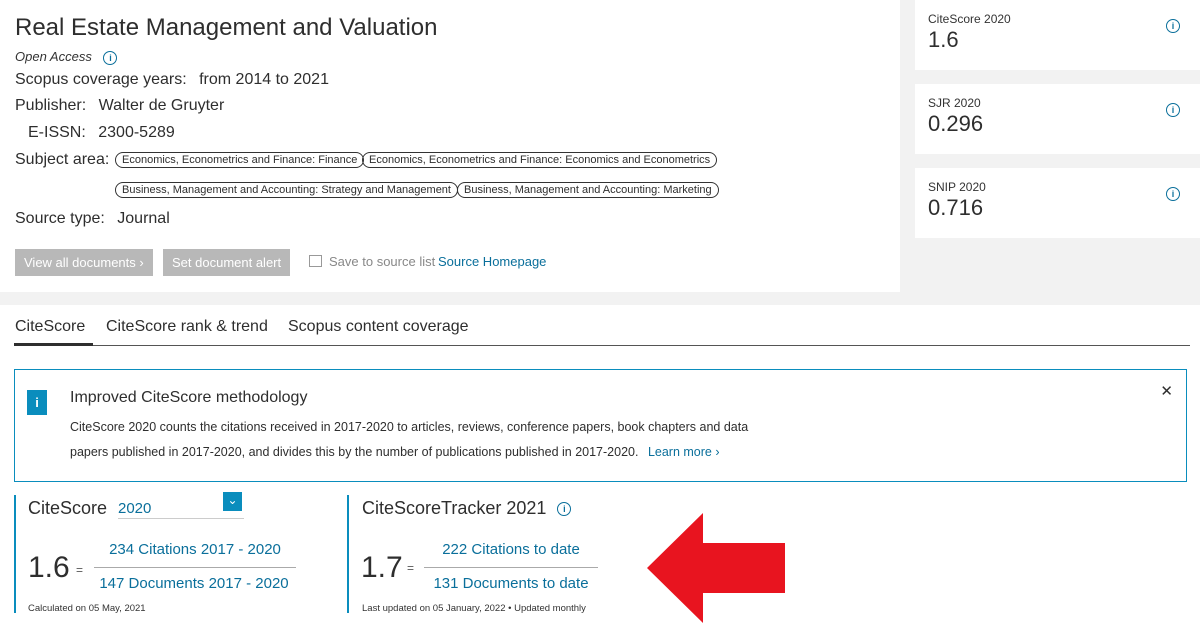  Describe the element at coordinates (1166, 391) in the screenshot. I see `close-icon: ✕` at that location.